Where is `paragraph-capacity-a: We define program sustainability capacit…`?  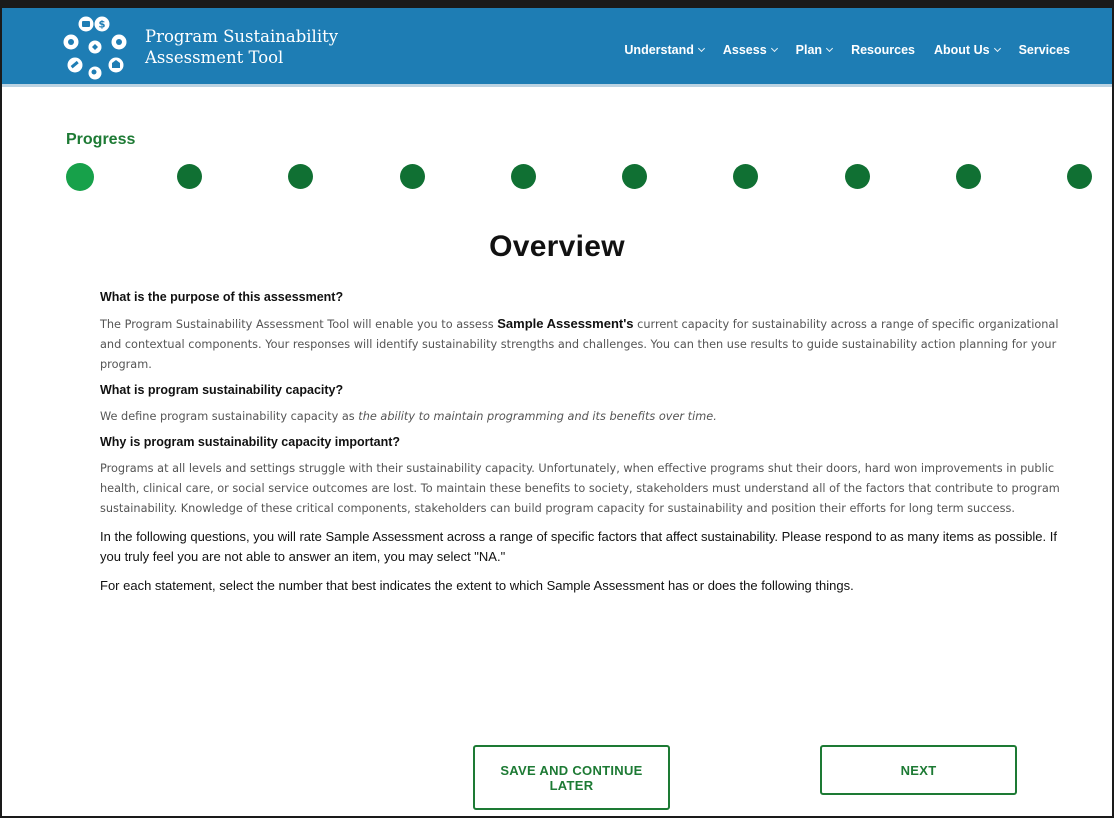
paragraph-capacity-a: We define program sustainability capacit… is located at coordinates (229, 416).